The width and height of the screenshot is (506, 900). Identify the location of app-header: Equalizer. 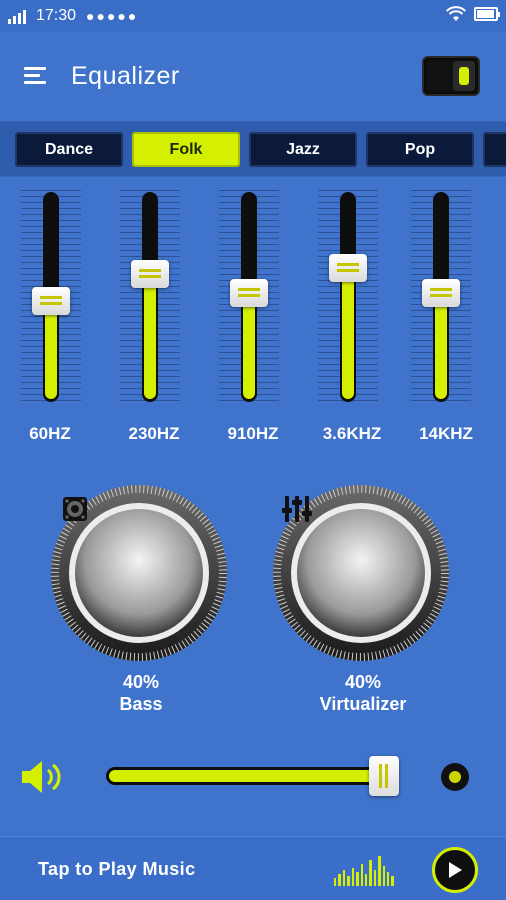
(253, 78).